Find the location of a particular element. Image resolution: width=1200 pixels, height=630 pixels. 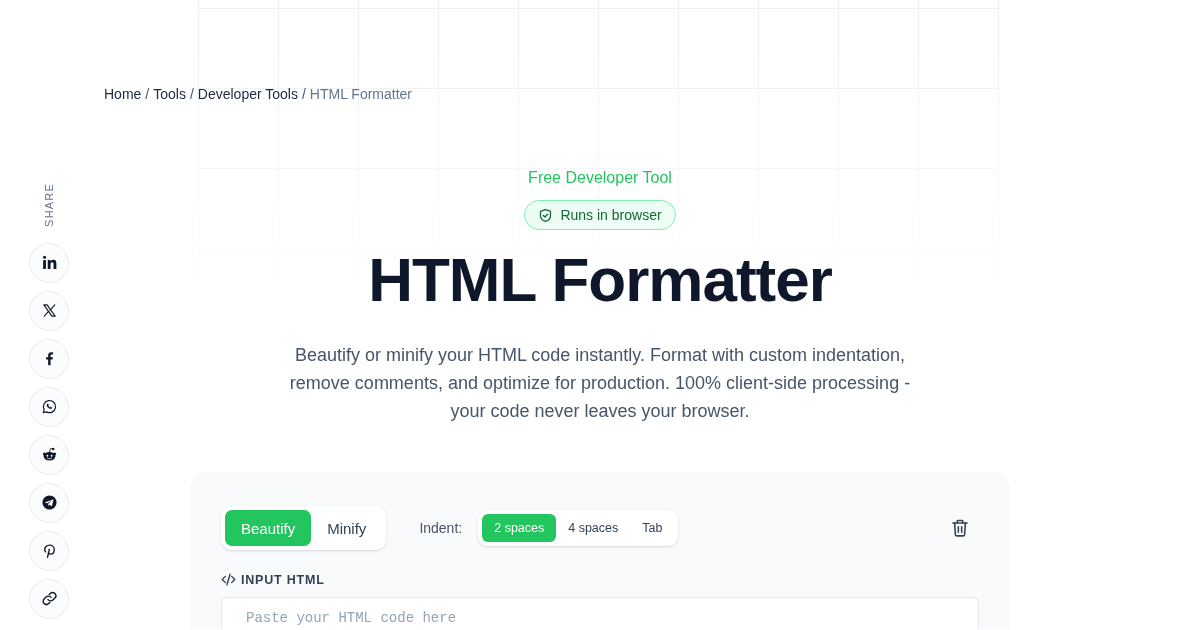

facebook-icon is located at coordinates (49, 359).